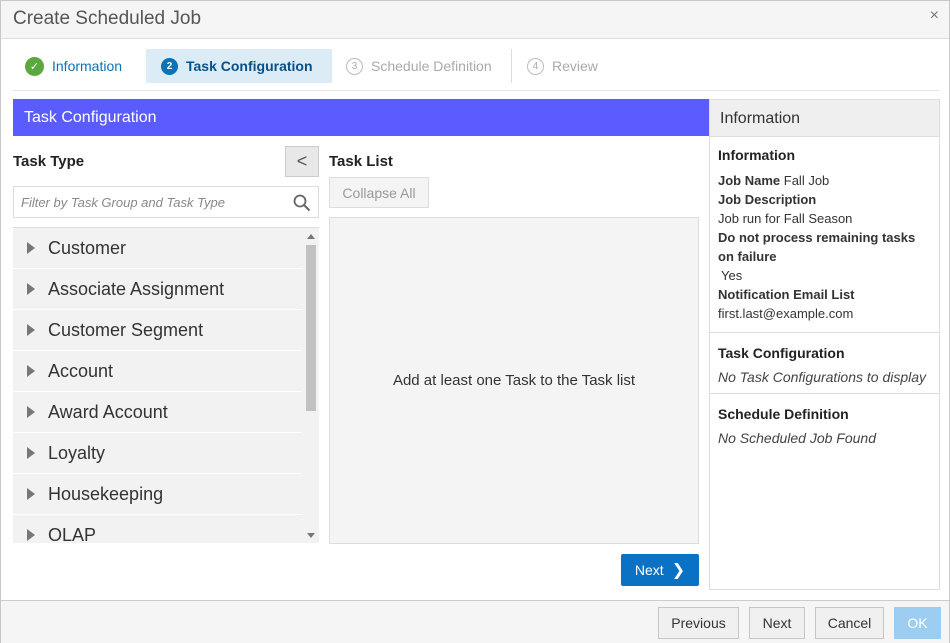  What do you see at coordinates (157, 529) in the screenshot?
I see `tree-item-olap: OLAP` at bounding box center [157, 529].